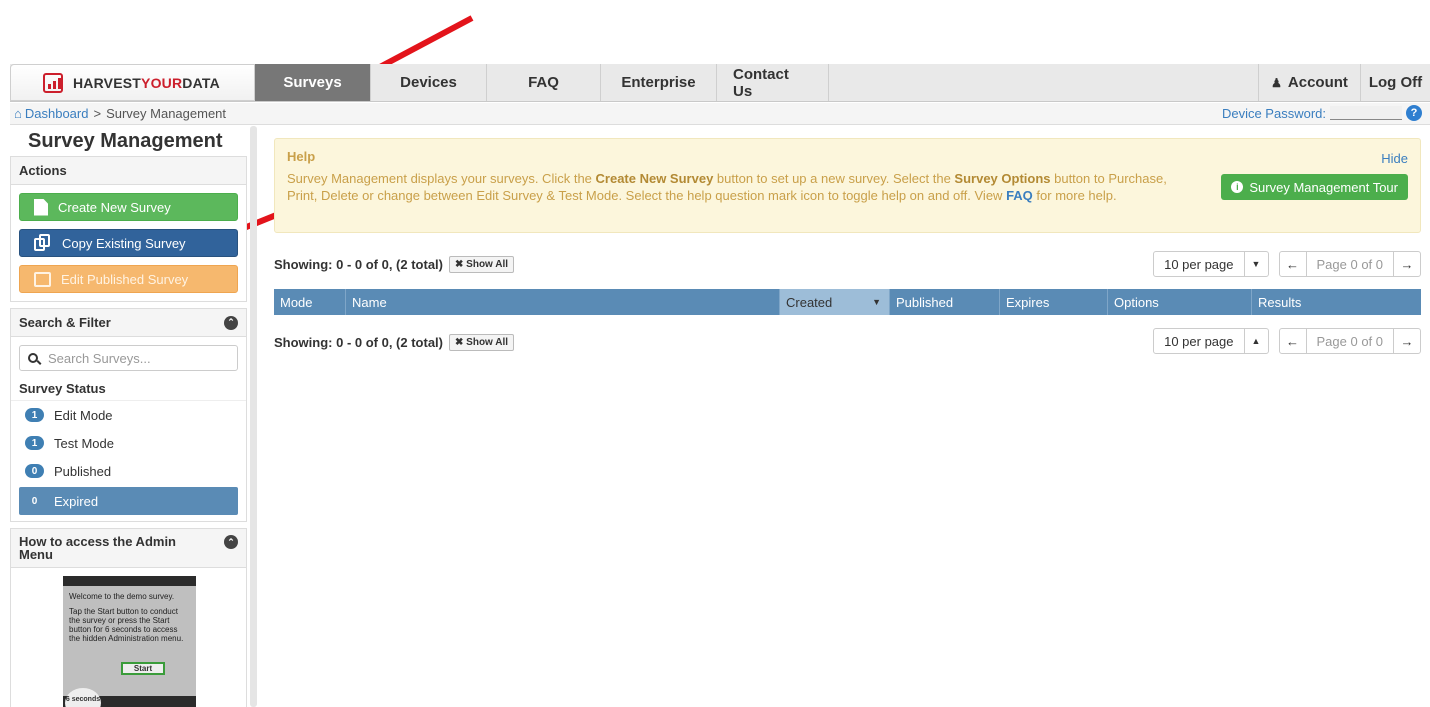  What do you see at coordinates (1395, 82) in the screenshot?
I see `logoff-button: Log Off` at bounding box center [1395, 82].